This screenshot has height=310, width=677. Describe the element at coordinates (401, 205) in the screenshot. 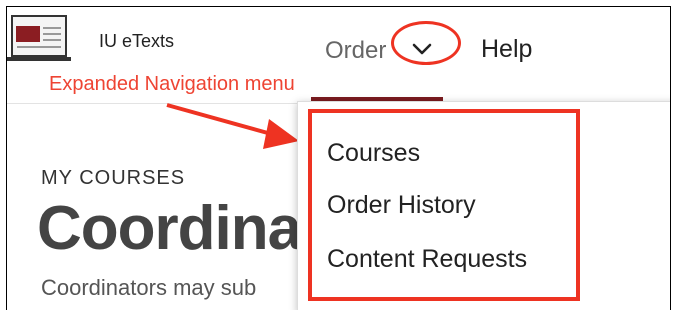

I see `menu-item-order-history: Order History` at that location.